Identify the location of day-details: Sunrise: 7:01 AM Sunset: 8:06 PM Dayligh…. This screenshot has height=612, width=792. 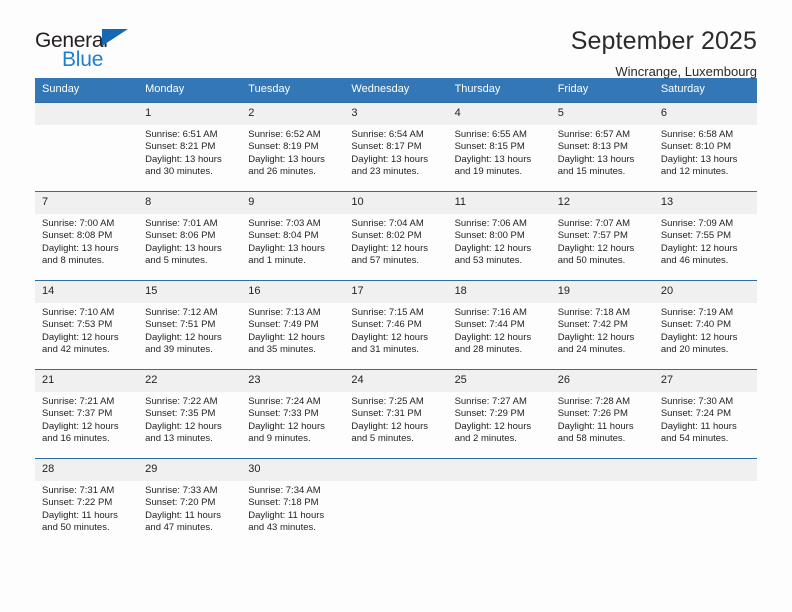
(189, 241).